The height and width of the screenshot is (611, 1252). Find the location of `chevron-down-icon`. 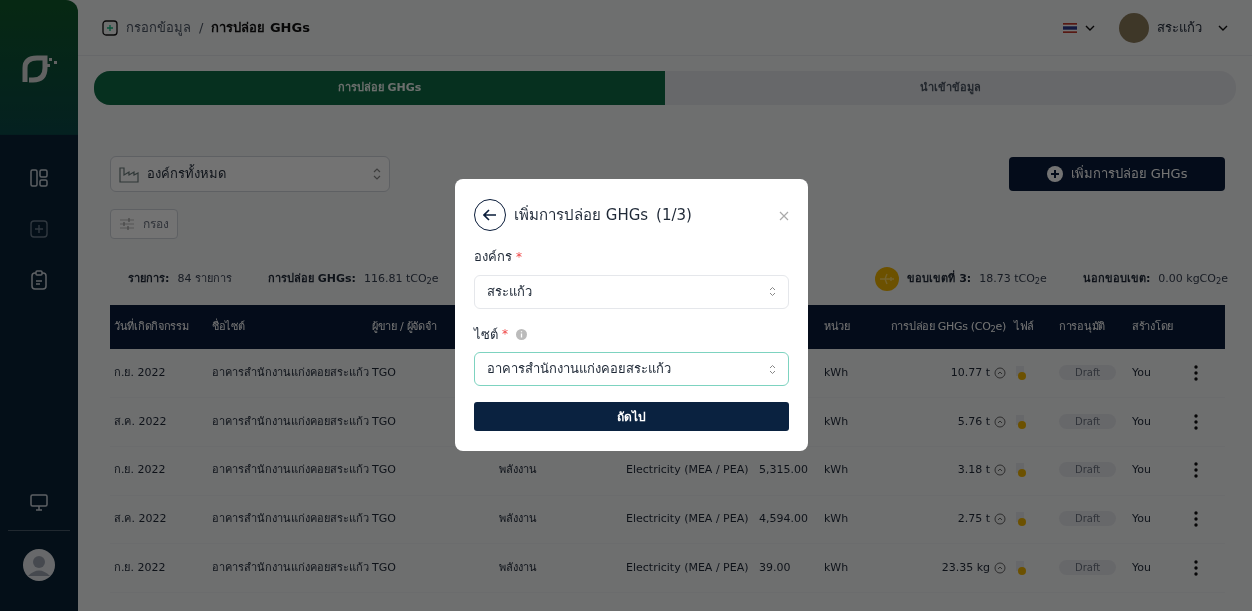

chevron-down-icon is located at coordinates (1223, 27).